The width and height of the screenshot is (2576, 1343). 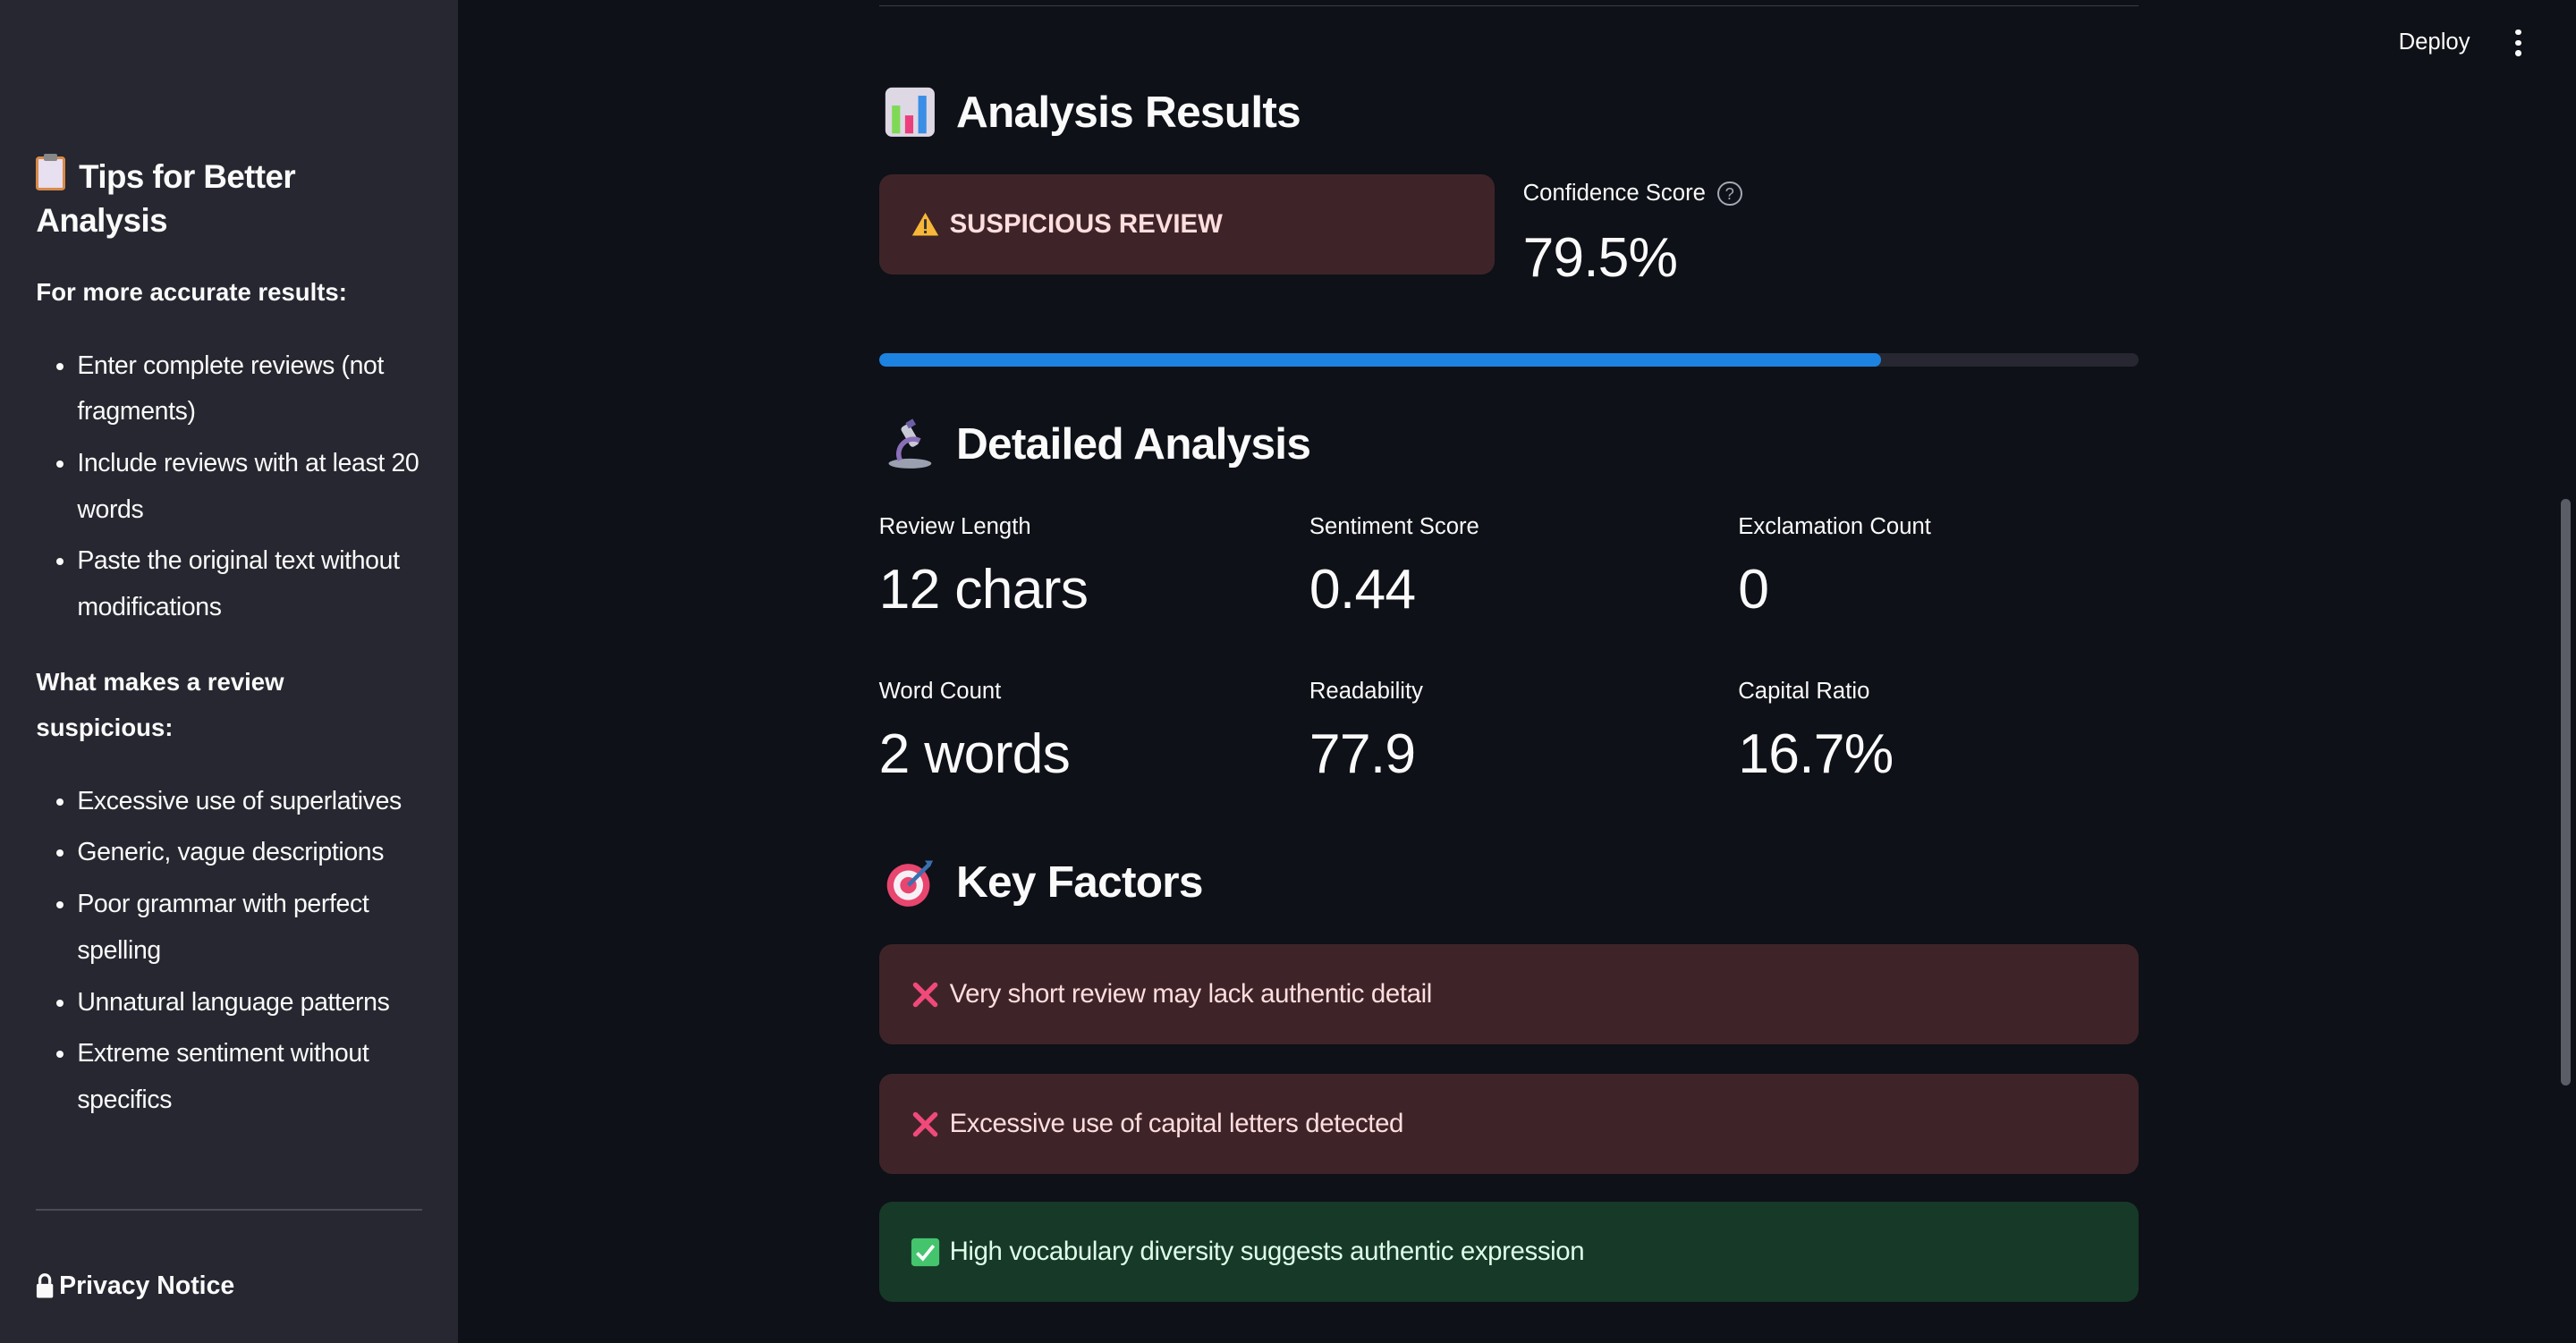 What do you see at coordinates (1092, 113) in the screenshot?
I see `analysis-results-heading: Analysis Results` at bounding box center [1092, 113].